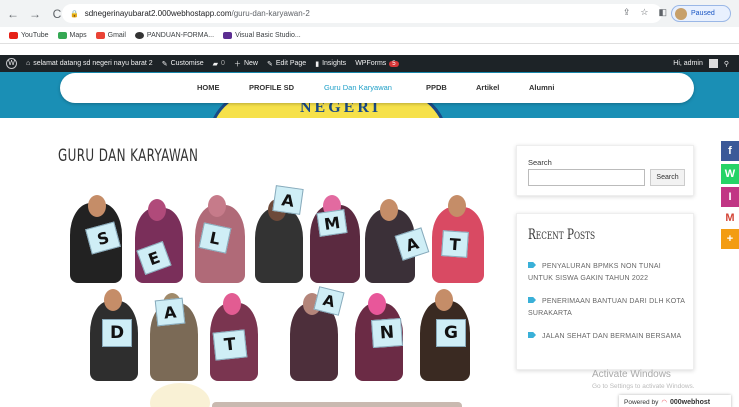  I want to click on profile-button: Paused, so click(701, 13).